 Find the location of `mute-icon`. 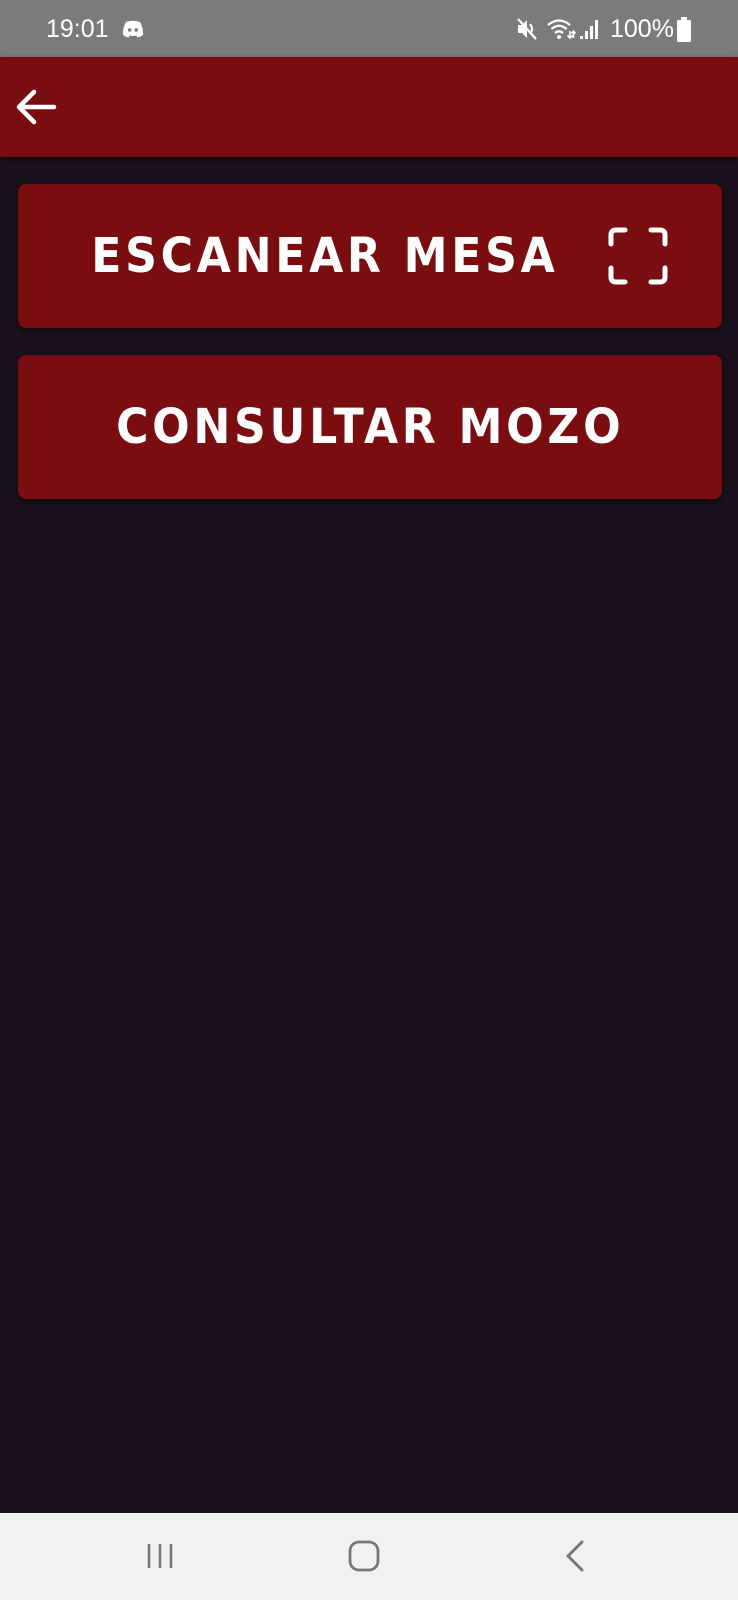

mute-icon is located at coordinates (527, 29).